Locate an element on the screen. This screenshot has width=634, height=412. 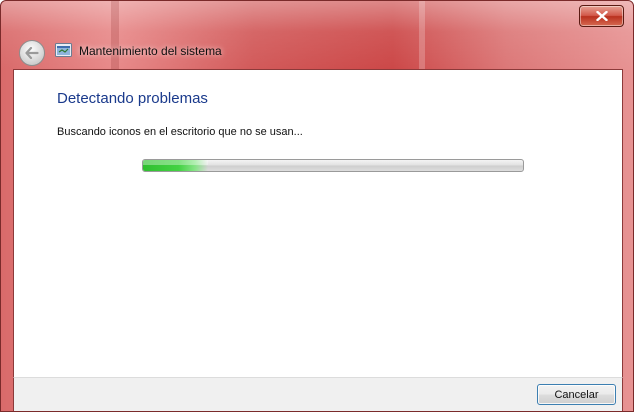
close-button is located at coordinates (601, 16).